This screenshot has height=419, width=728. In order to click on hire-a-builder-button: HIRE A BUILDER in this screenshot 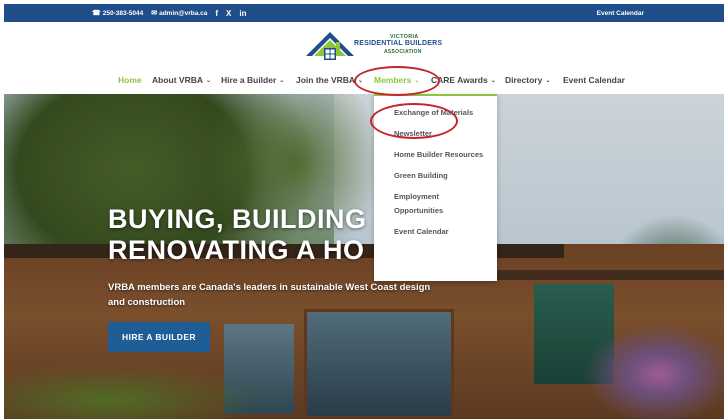, I will do `click(159, 337)`.